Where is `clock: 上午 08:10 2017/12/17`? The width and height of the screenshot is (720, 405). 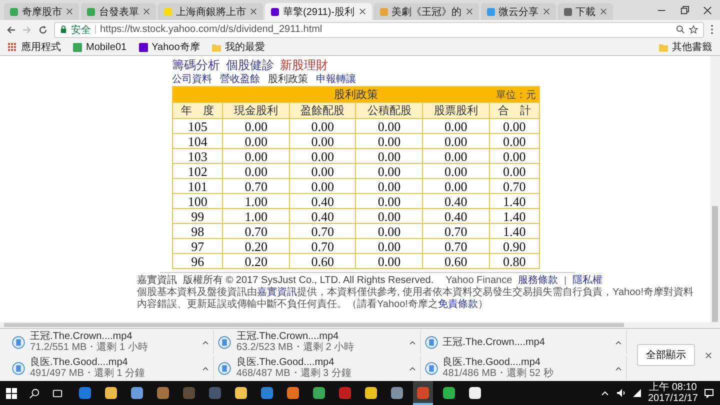 clock: 上午 08:10 2017/12/17 is located at coordinates (673, 393).